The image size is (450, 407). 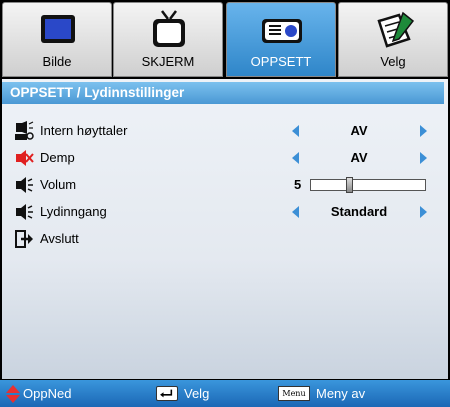 What do you see at coordinates (396, 29) in the screenshot?
I see `notepad-pen-icon` at bounding box center [396, 29].